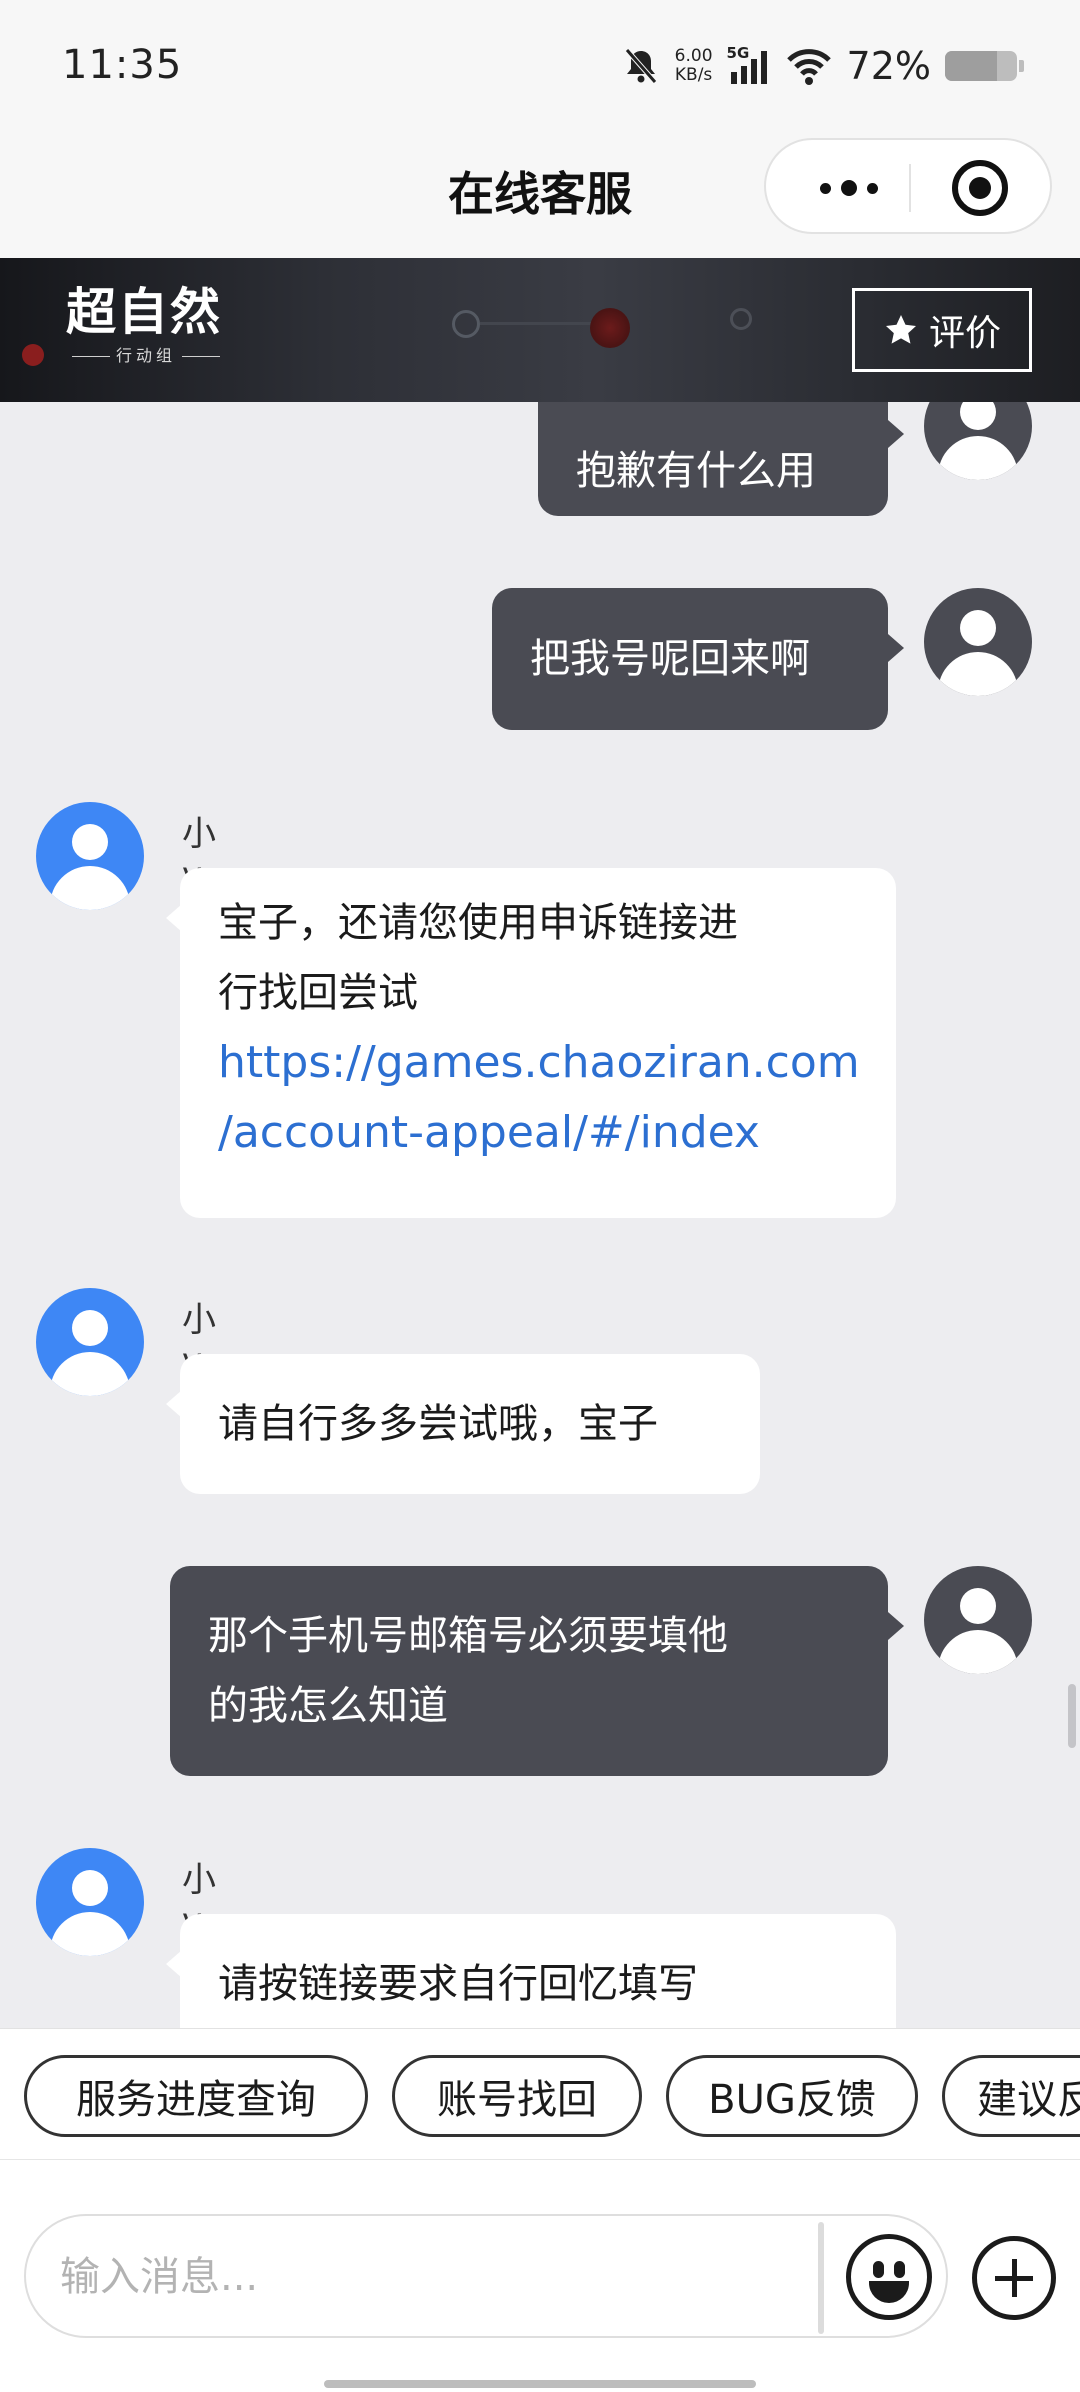  Describe the element at coordinates (540, 2384) in the screenshot. I see `home-indicator` at that location.